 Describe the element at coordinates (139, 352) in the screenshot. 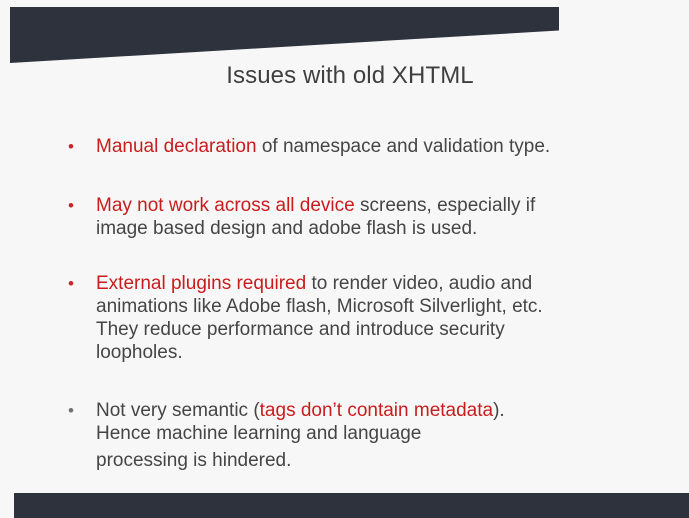

I see `bullet-line: loopholes.` at that location.